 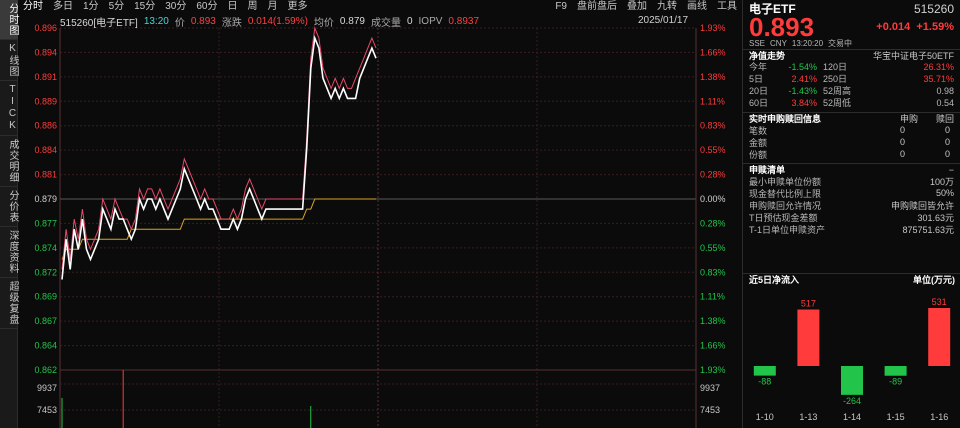 What do you see at coordinates (323, 23) in the screenshot?
I see `avg-label: 均价` at bounding box center [323, 23].